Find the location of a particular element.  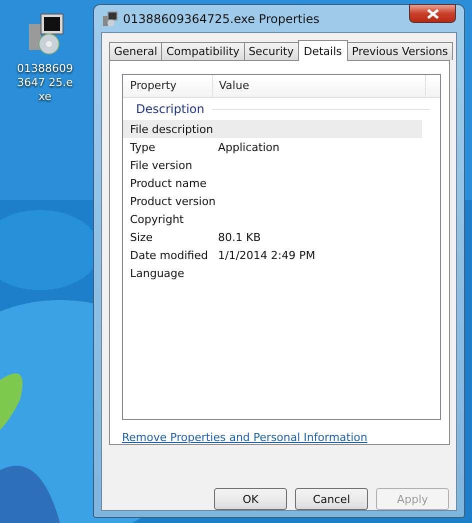

property-name: Size is located at coordinates (141, 237).